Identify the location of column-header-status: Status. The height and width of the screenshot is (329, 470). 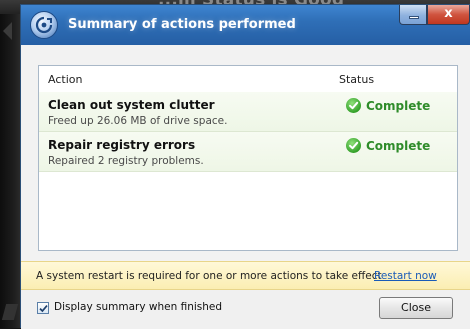
(357, 79).